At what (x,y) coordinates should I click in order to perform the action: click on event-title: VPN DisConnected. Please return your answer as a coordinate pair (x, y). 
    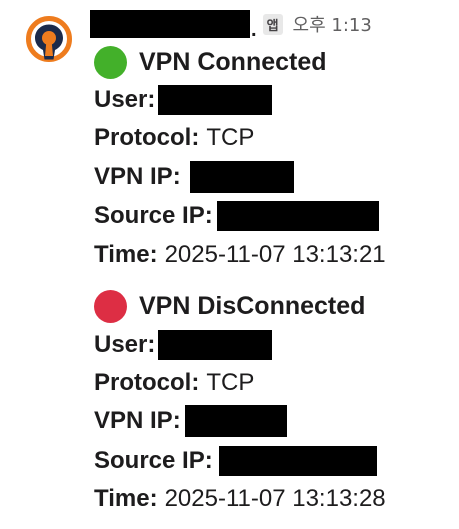
    Looking at the image, I should click on (252, 305).